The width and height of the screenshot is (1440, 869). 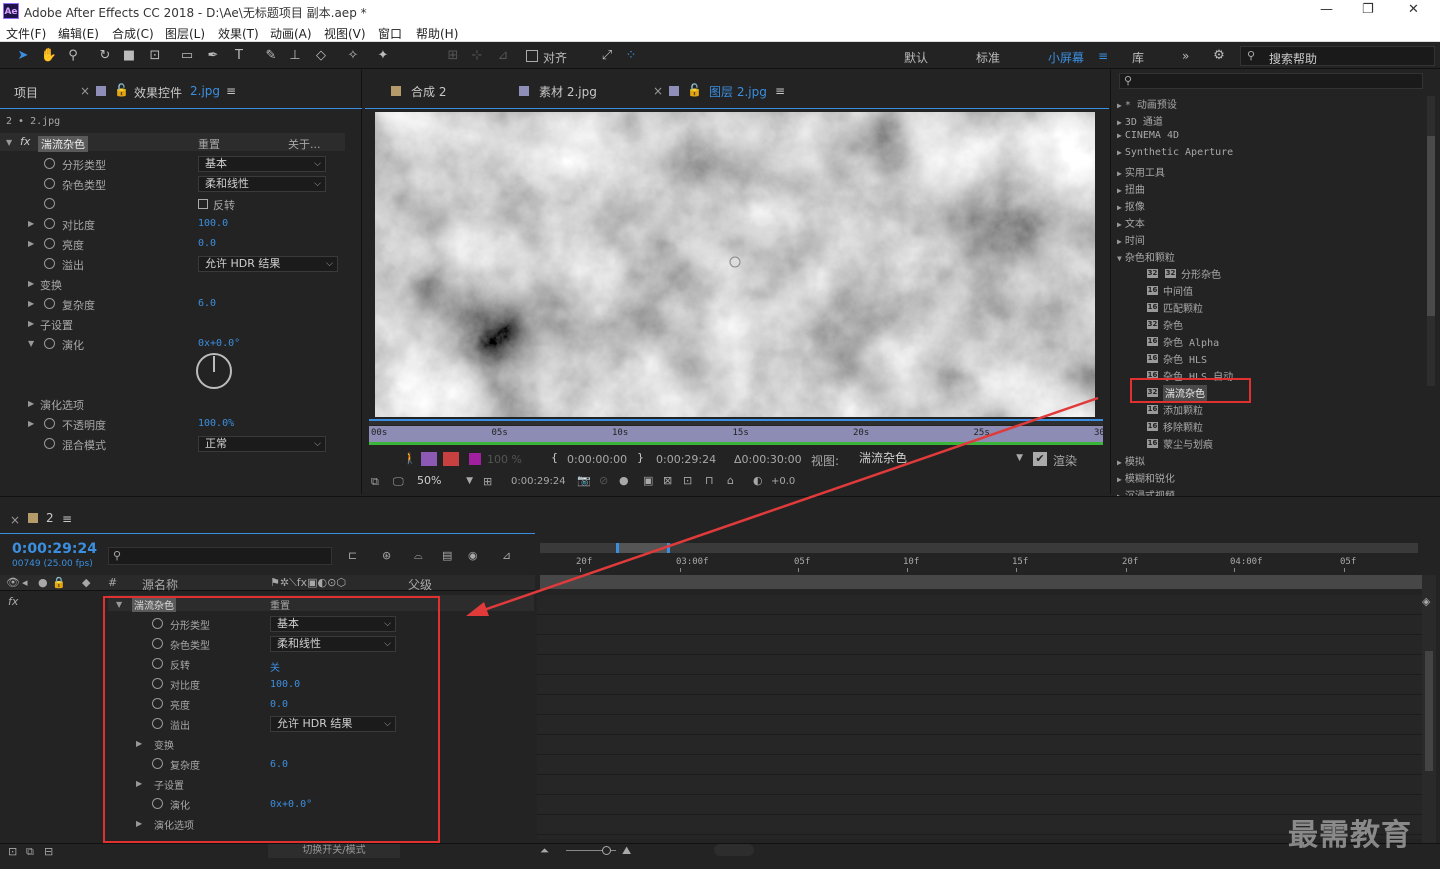 I want to click on search-help-box: ⚲ 搜索帮助, so click(x=1337, y=56).